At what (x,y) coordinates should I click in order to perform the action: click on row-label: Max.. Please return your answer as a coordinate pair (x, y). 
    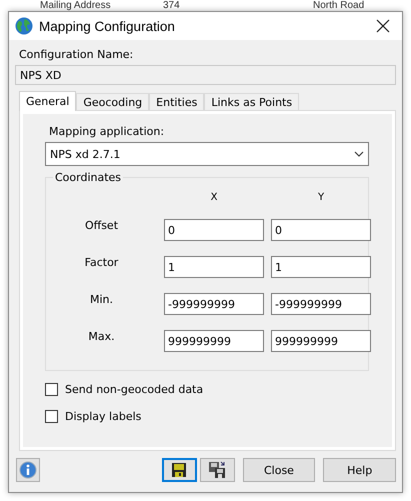
    Looking at the image, I should click on (101, 336).